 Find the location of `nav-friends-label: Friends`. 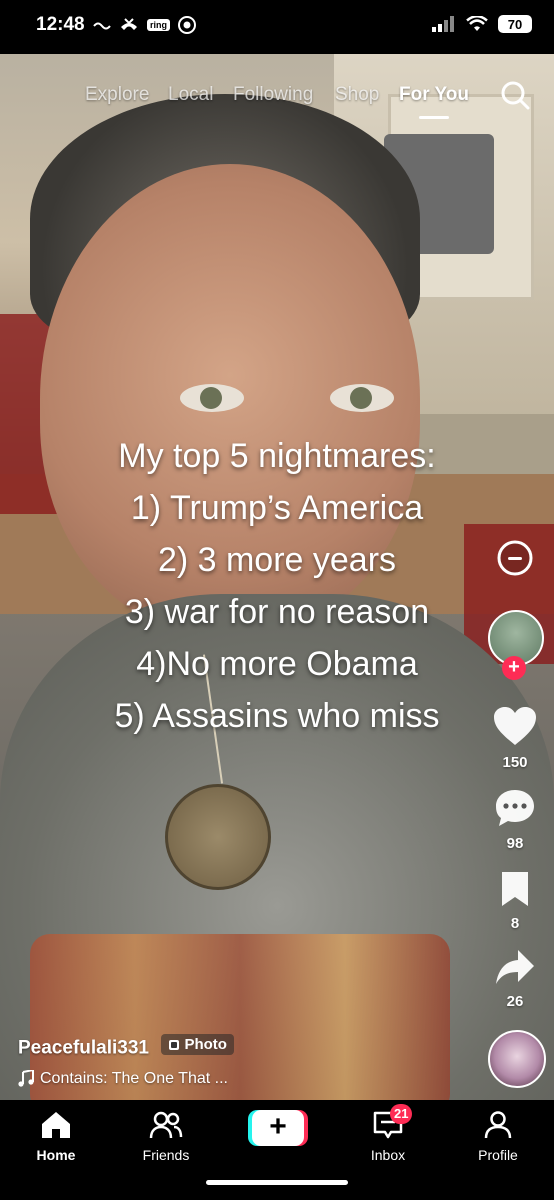

nav-friends-label: Friends is located at coordinates (166, 1155).